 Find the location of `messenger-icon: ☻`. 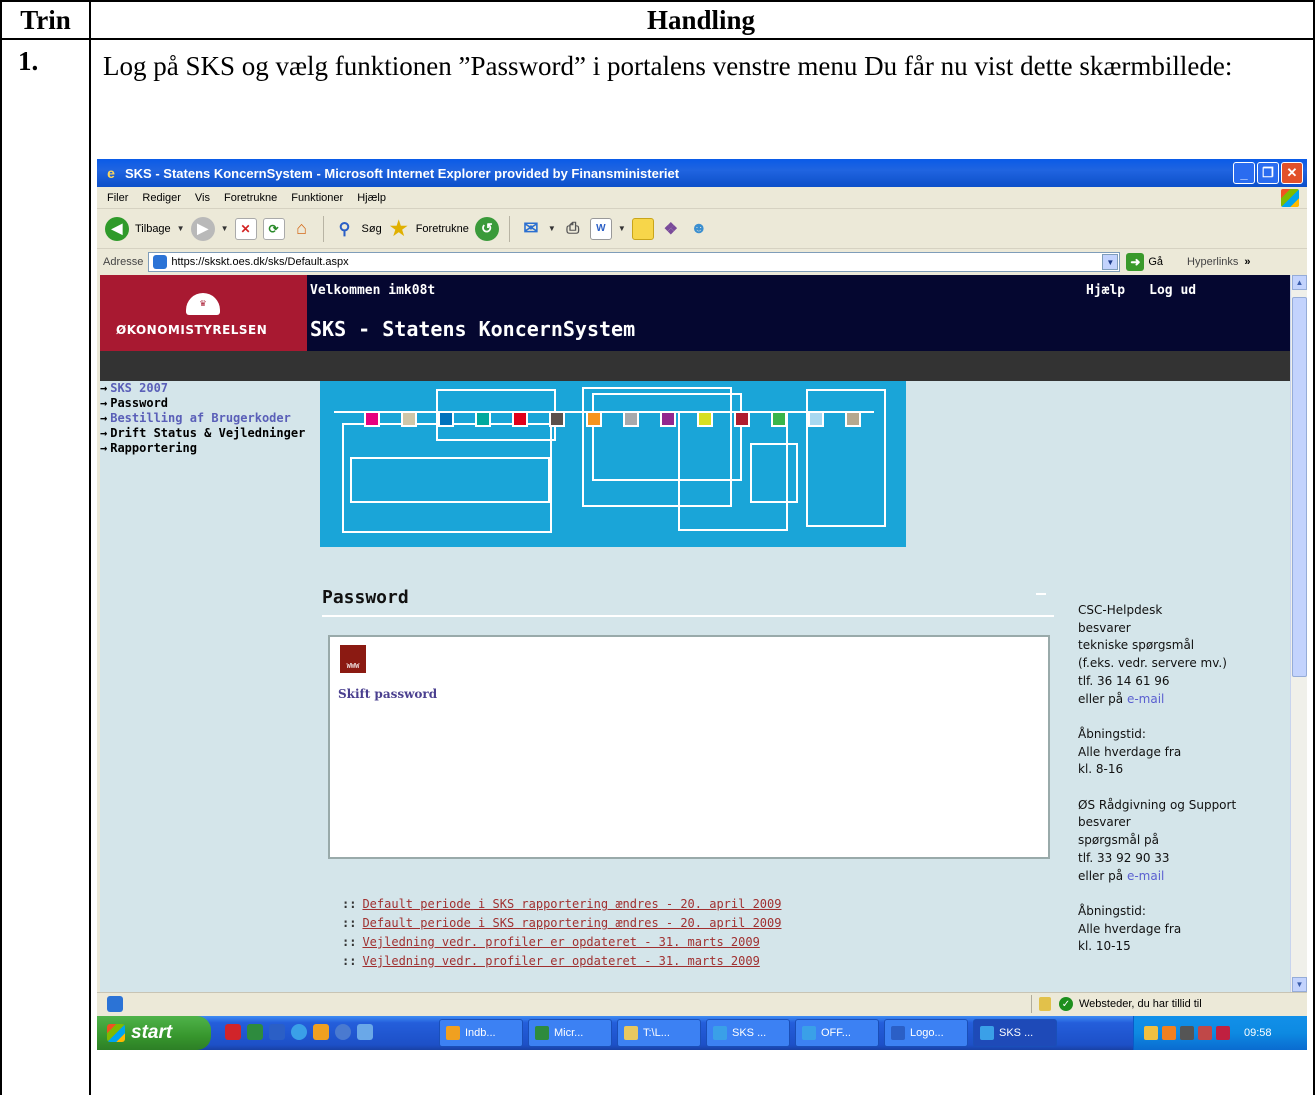

messenger-icon: ☻ is located at coordinates (699, 229).